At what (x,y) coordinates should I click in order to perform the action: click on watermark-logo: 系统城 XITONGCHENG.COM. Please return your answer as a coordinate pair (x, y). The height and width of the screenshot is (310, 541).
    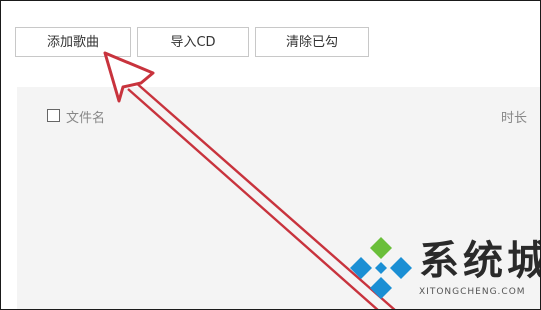
    Looking at the image, I should click on (444, 272).